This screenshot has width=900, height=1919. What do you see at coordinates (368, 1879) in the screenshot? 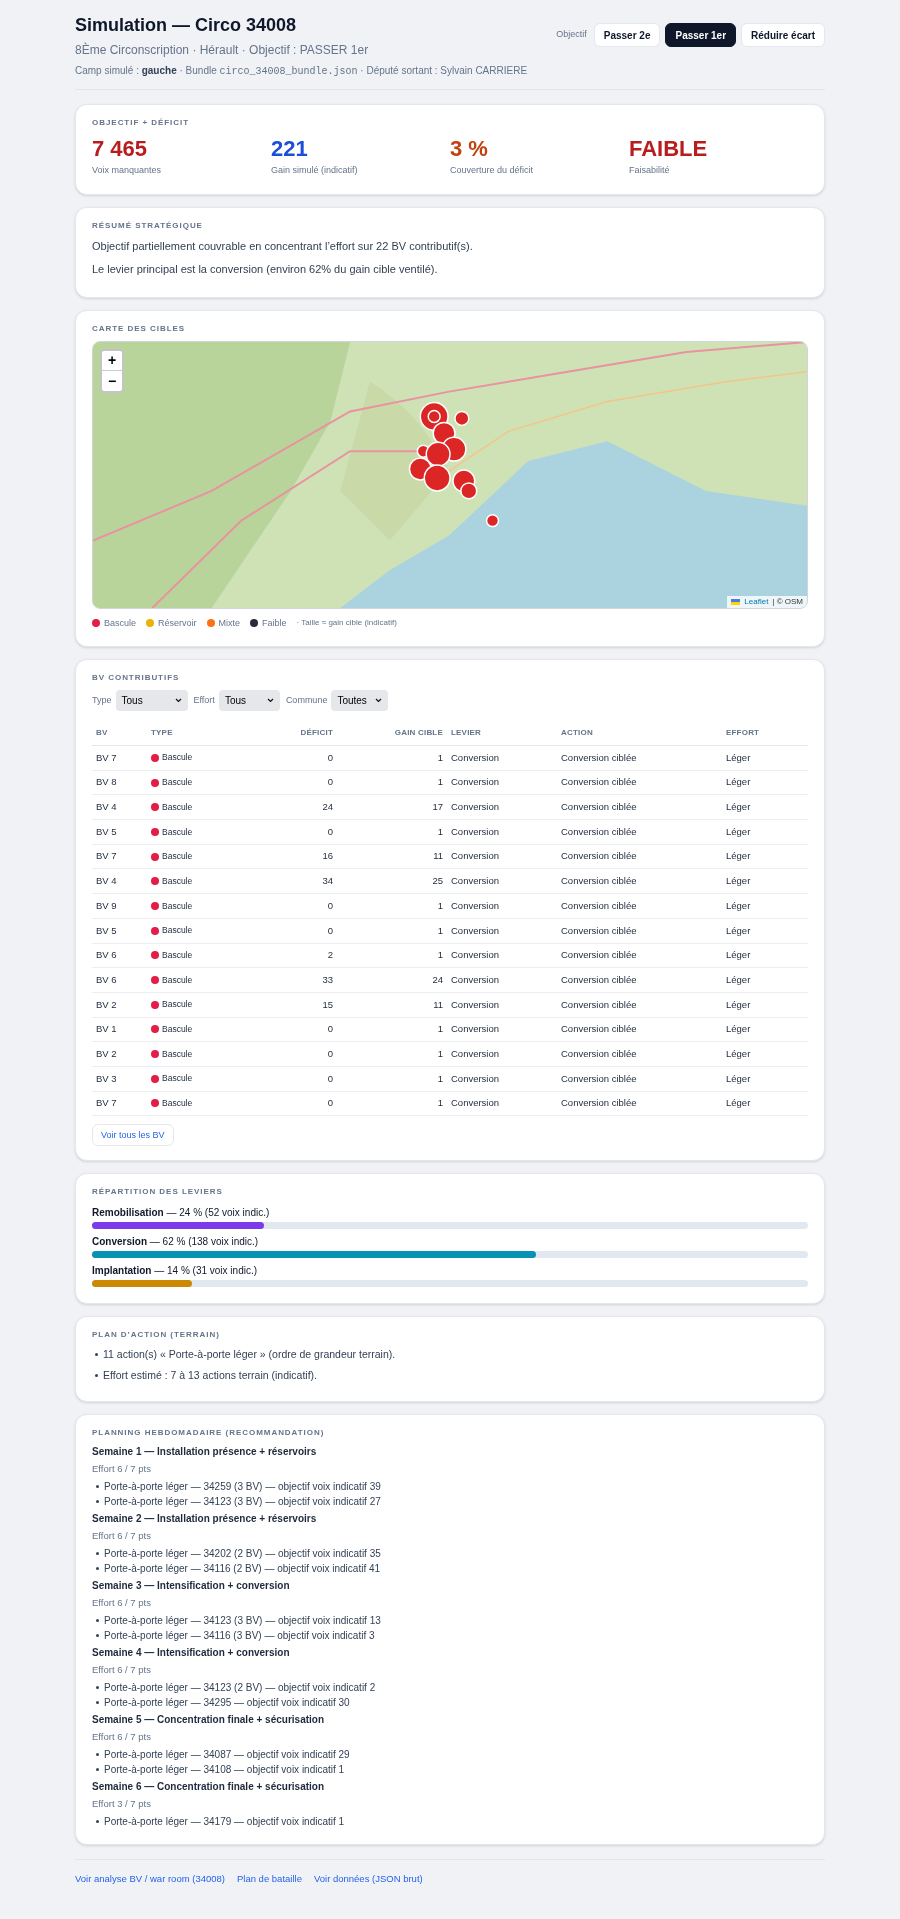
I see `footer-link: Voir données (JSON brut)` at bounding box center [368, 1879].